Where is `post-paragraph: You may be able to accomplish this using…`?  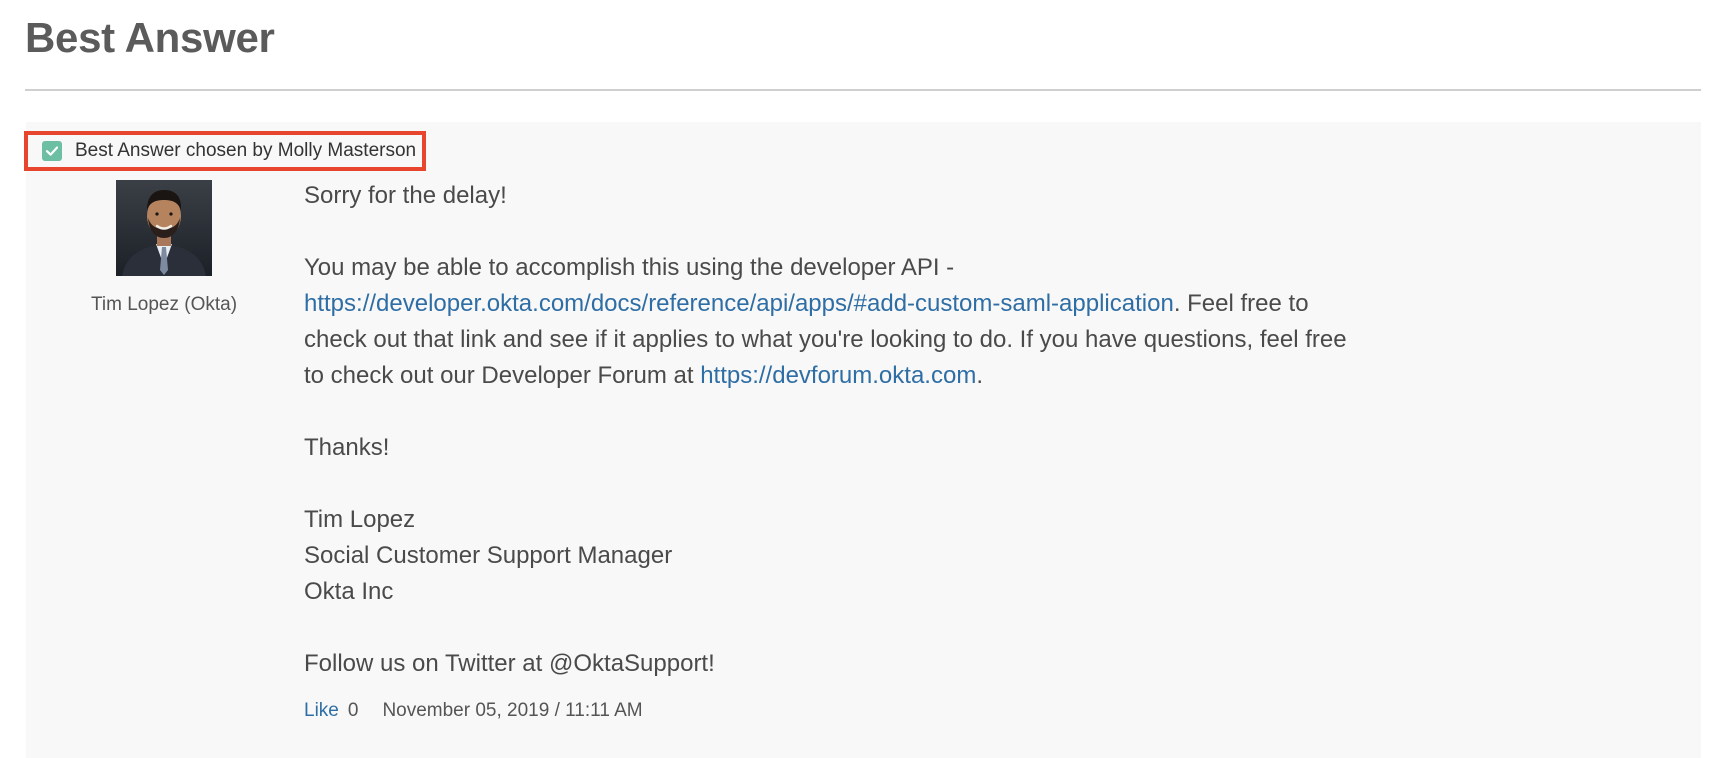
post-paragraph: You may be able to accomplish this using… is located at coordinates (834, 322).